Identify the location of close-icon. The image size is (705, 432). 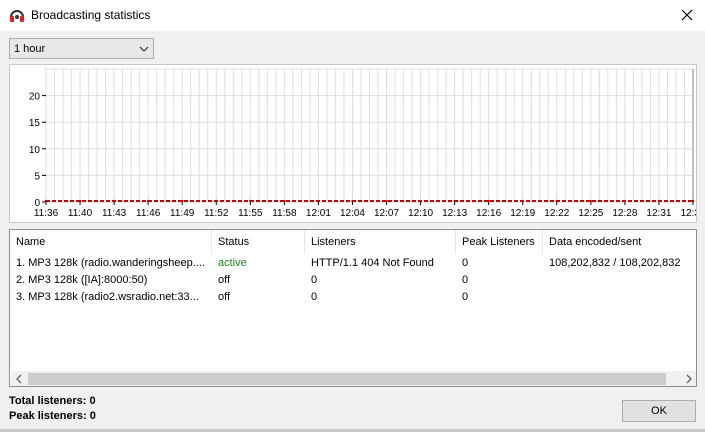
(687, 15).